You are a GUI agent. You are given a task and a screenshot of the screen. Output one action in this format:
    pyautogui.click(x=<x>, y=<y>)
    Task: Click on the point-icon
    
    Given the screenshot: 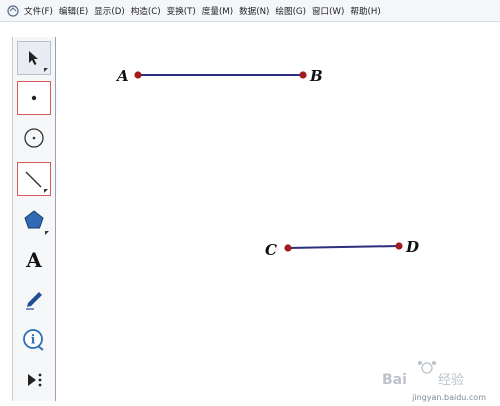 What is the action you would take?
    pyautogui.click(x=34, y=98)
    